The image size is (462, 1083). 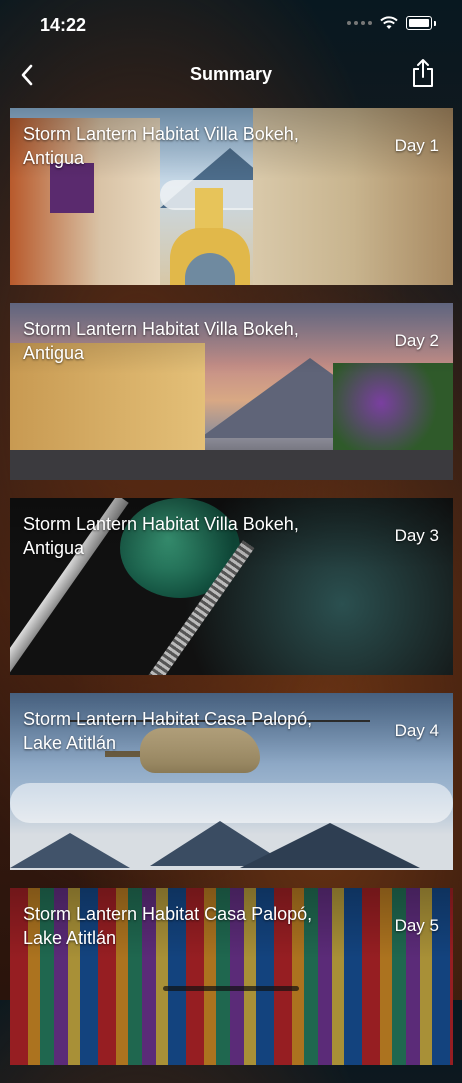 I want to click on share-button, so click(x=425, y=74).